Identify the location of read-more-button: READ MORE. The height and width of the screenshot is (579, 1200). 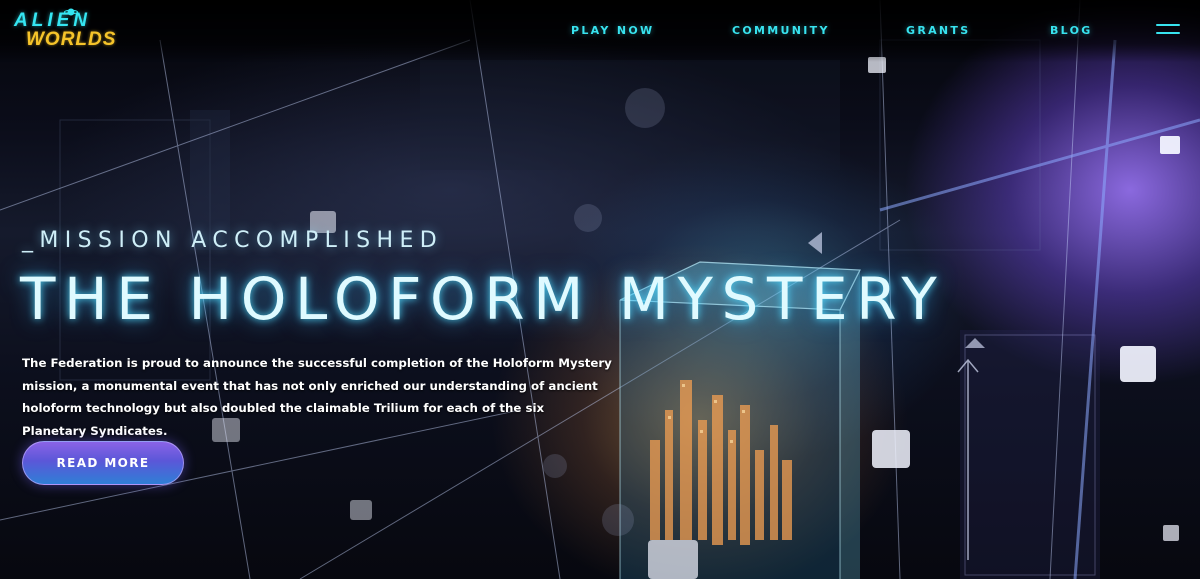
(103, 463).